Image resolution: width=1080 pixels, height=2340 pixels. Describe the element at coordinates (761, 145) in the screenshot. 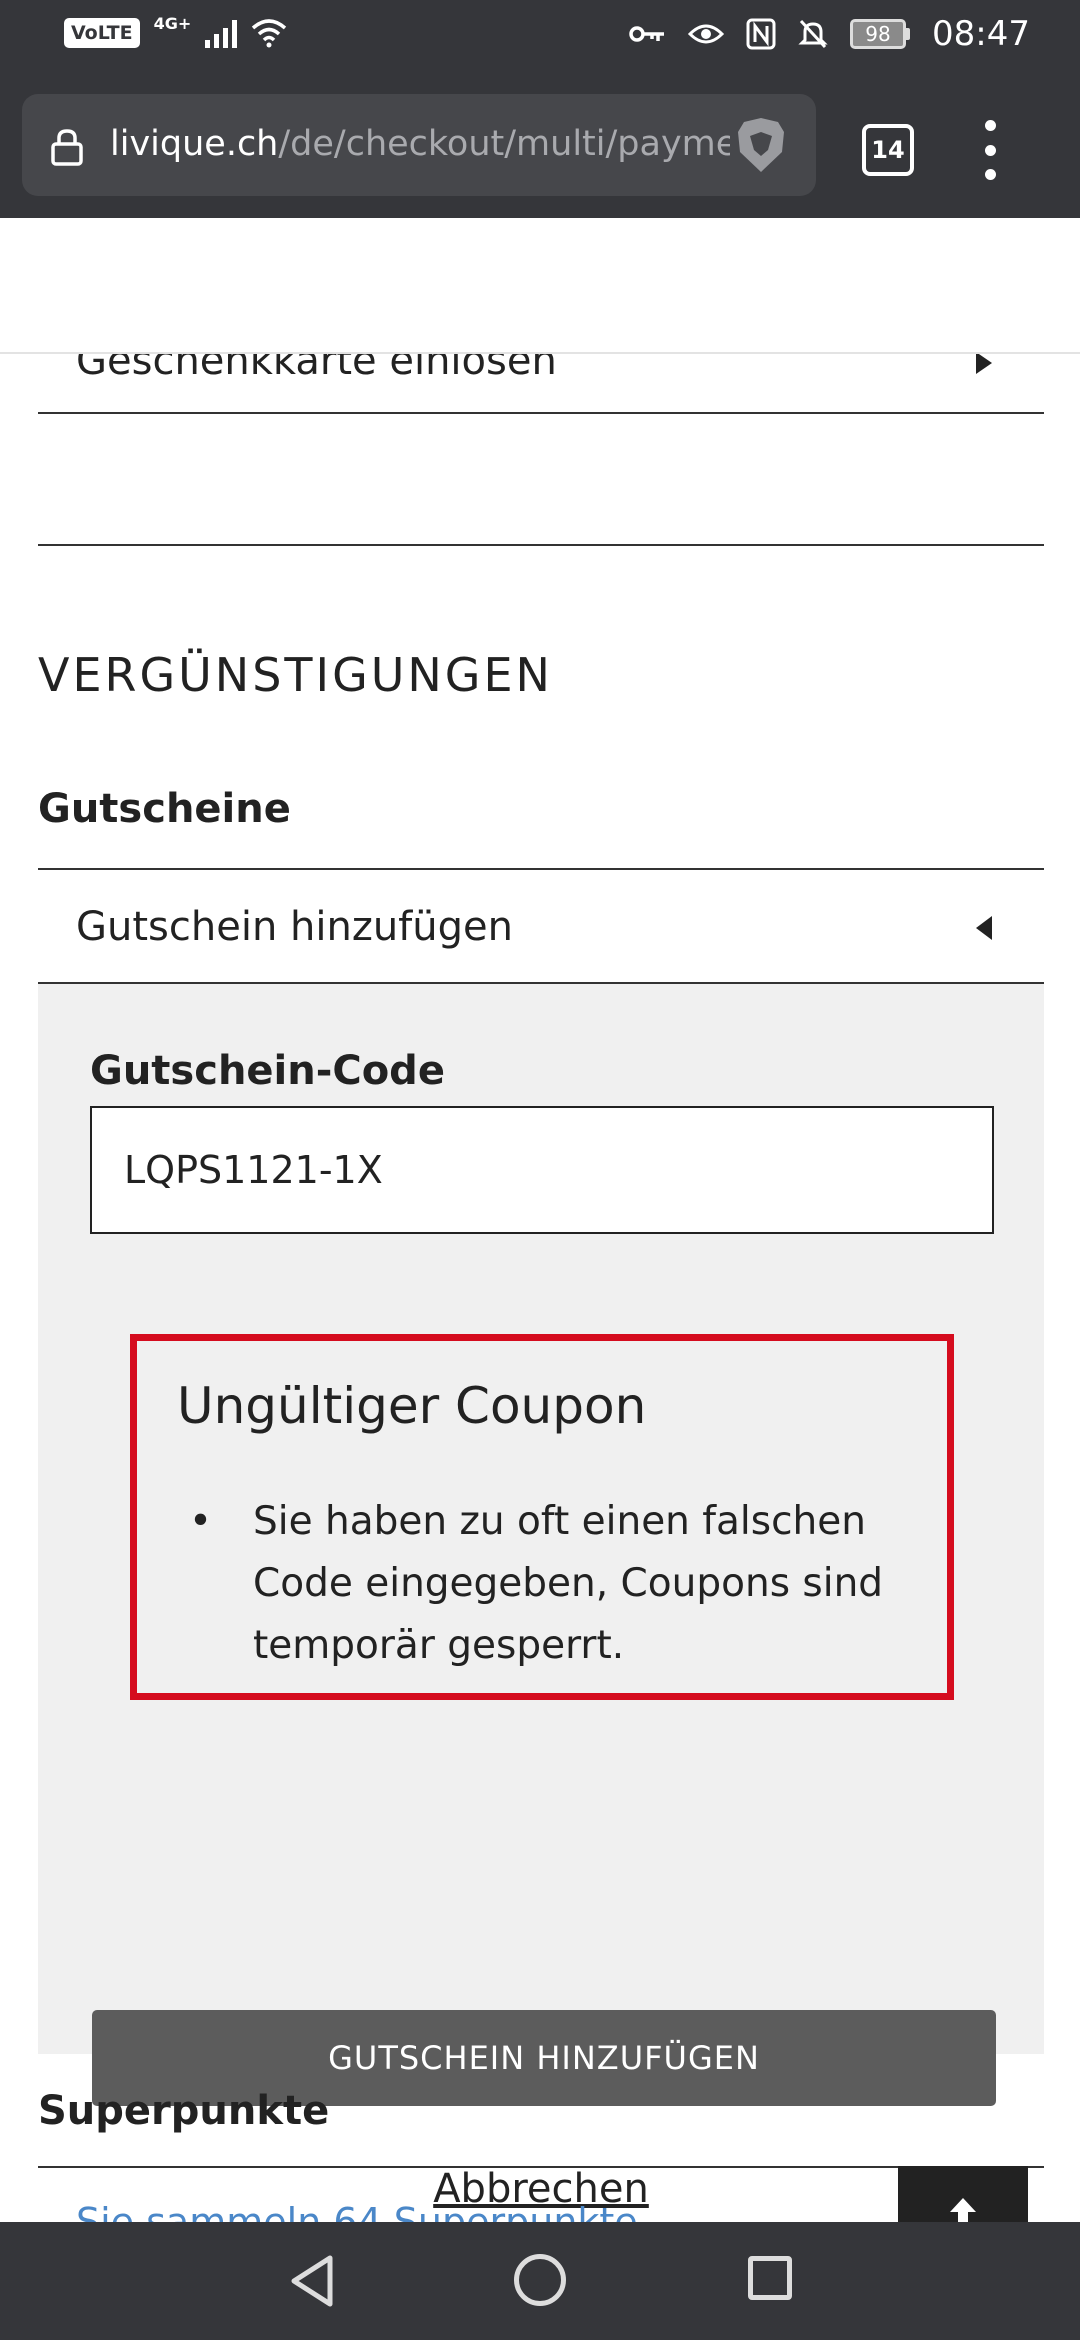

I see `brave-shield-icon` at that location.